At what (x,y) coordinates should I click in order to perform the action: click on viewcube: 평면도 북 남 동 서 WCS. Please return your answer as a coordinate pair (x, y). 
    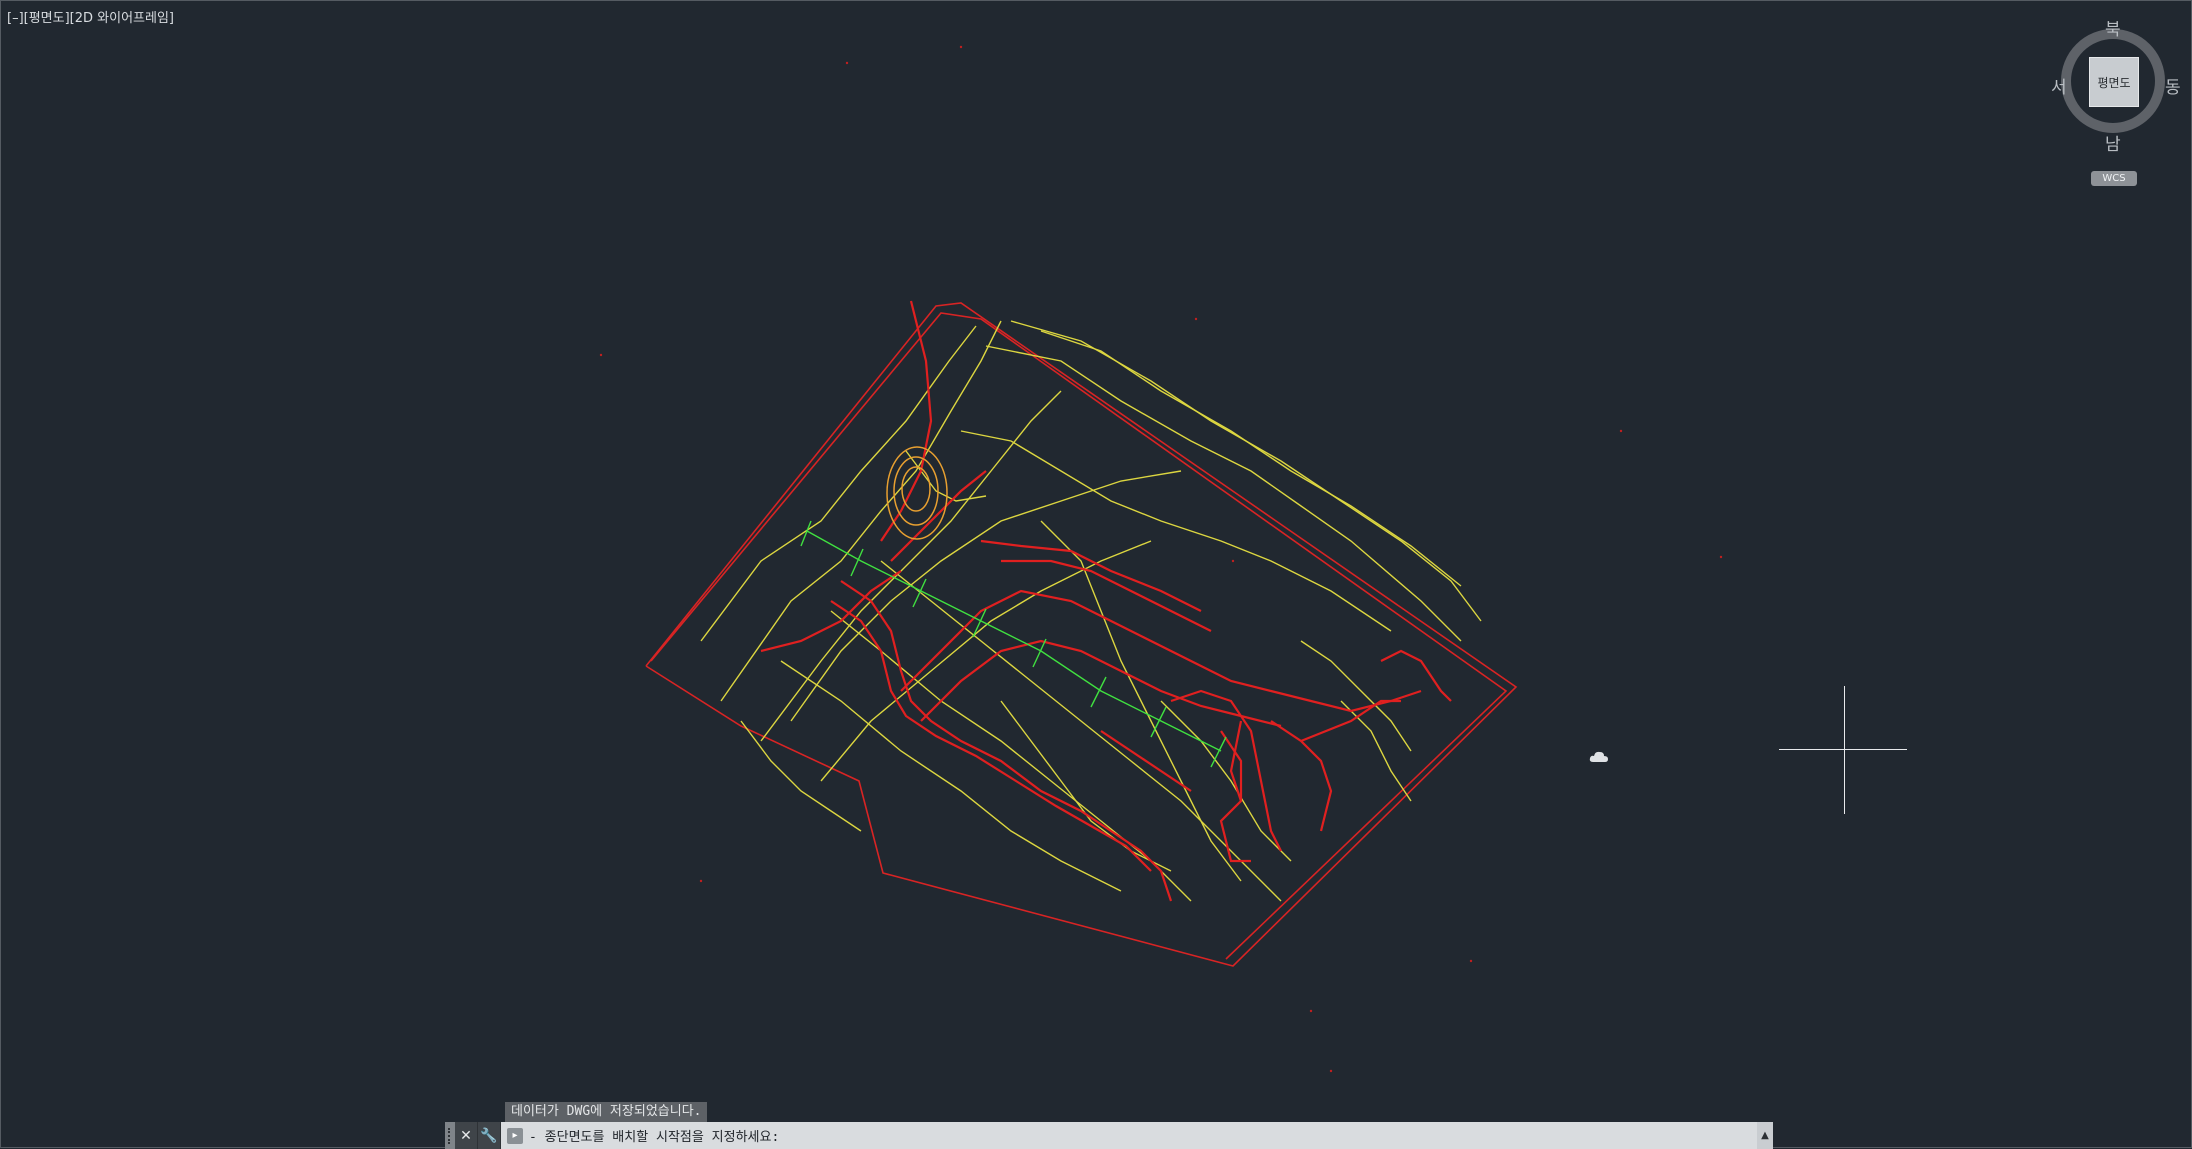
    Looking at the image, I should click on (2116, 100).